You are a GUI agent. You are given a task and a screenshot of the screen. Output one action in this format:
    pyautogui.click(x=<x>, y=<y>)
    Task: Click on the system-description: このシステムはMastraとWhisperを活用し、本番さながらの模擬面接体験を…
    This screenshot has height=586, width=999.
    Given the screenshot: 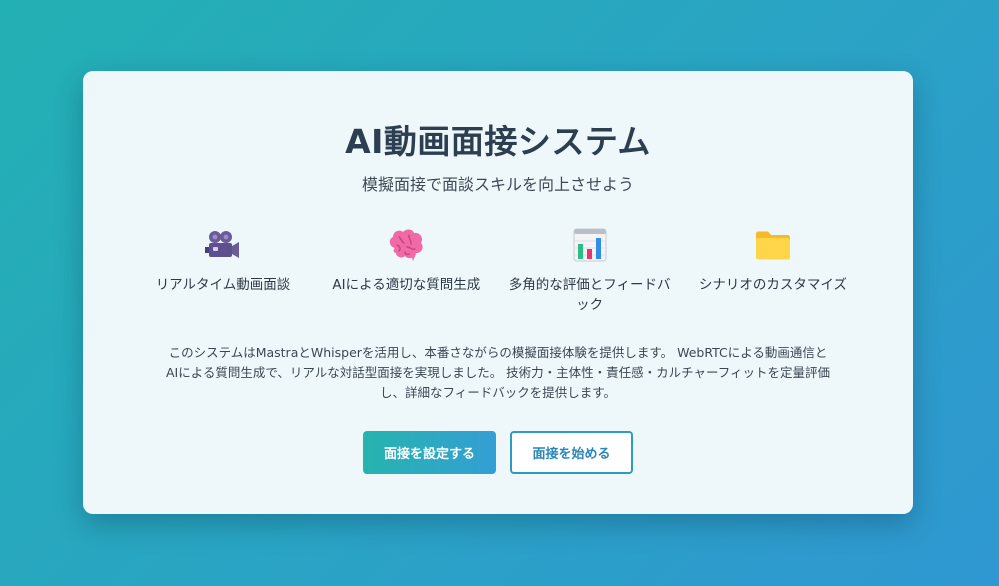 What is the action you would take?
    pyautogui.click(x=498, y=372)
    